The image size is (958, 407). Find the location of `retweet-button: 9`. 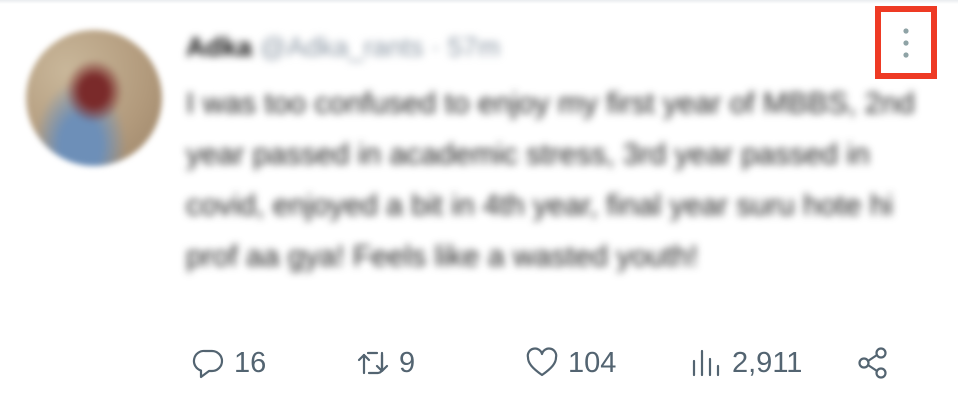

retweet-button: 9 is located at coordinates (385, 363).